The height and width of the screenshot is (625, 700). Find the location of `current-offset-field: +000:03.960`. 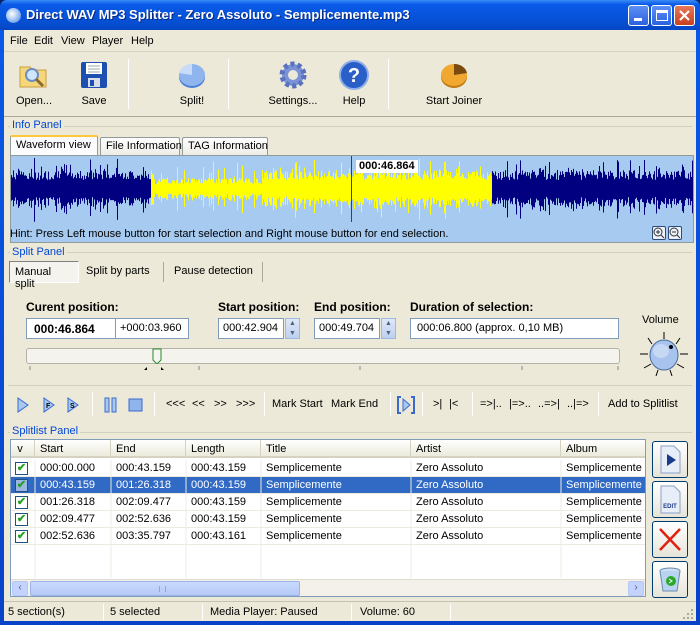

current-offset-field: +000:03.960 is located at coordinates (152, 328).